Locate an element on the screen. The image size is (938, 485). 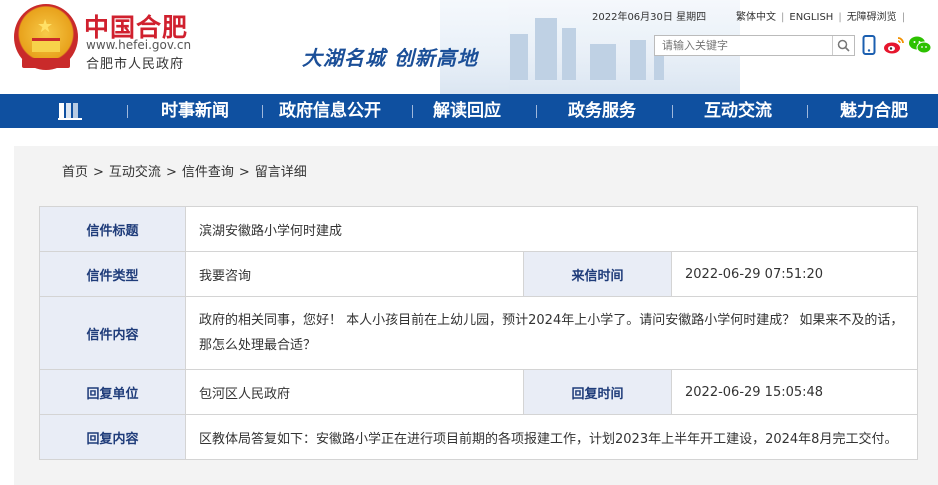
search-box is located at coordinates (754, 45).